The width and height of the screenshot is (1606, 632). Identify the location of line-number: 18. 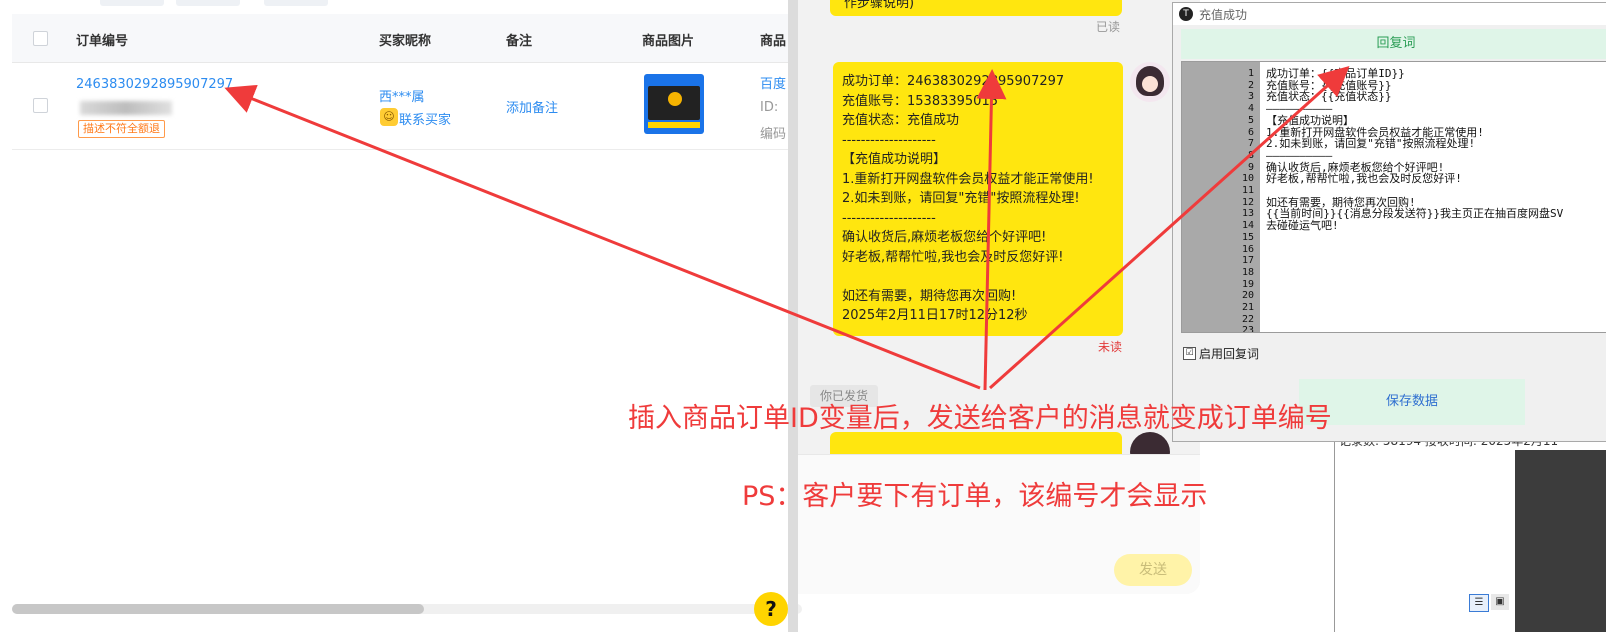
(1247, 272).